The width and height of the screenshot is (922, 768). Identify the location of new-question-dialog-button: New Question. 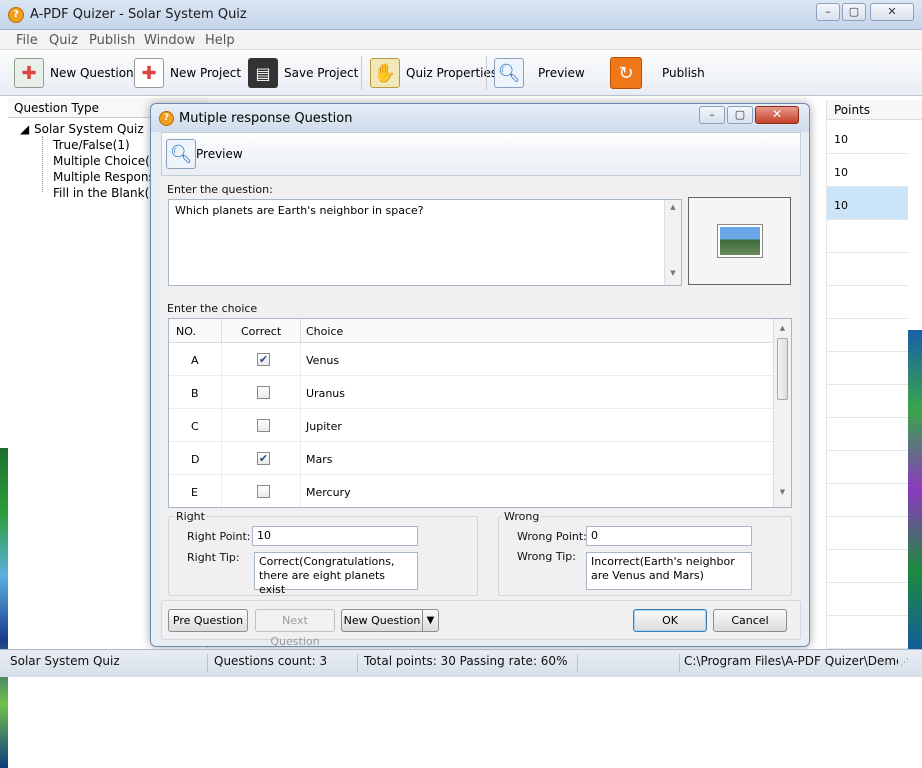
(382, 620).